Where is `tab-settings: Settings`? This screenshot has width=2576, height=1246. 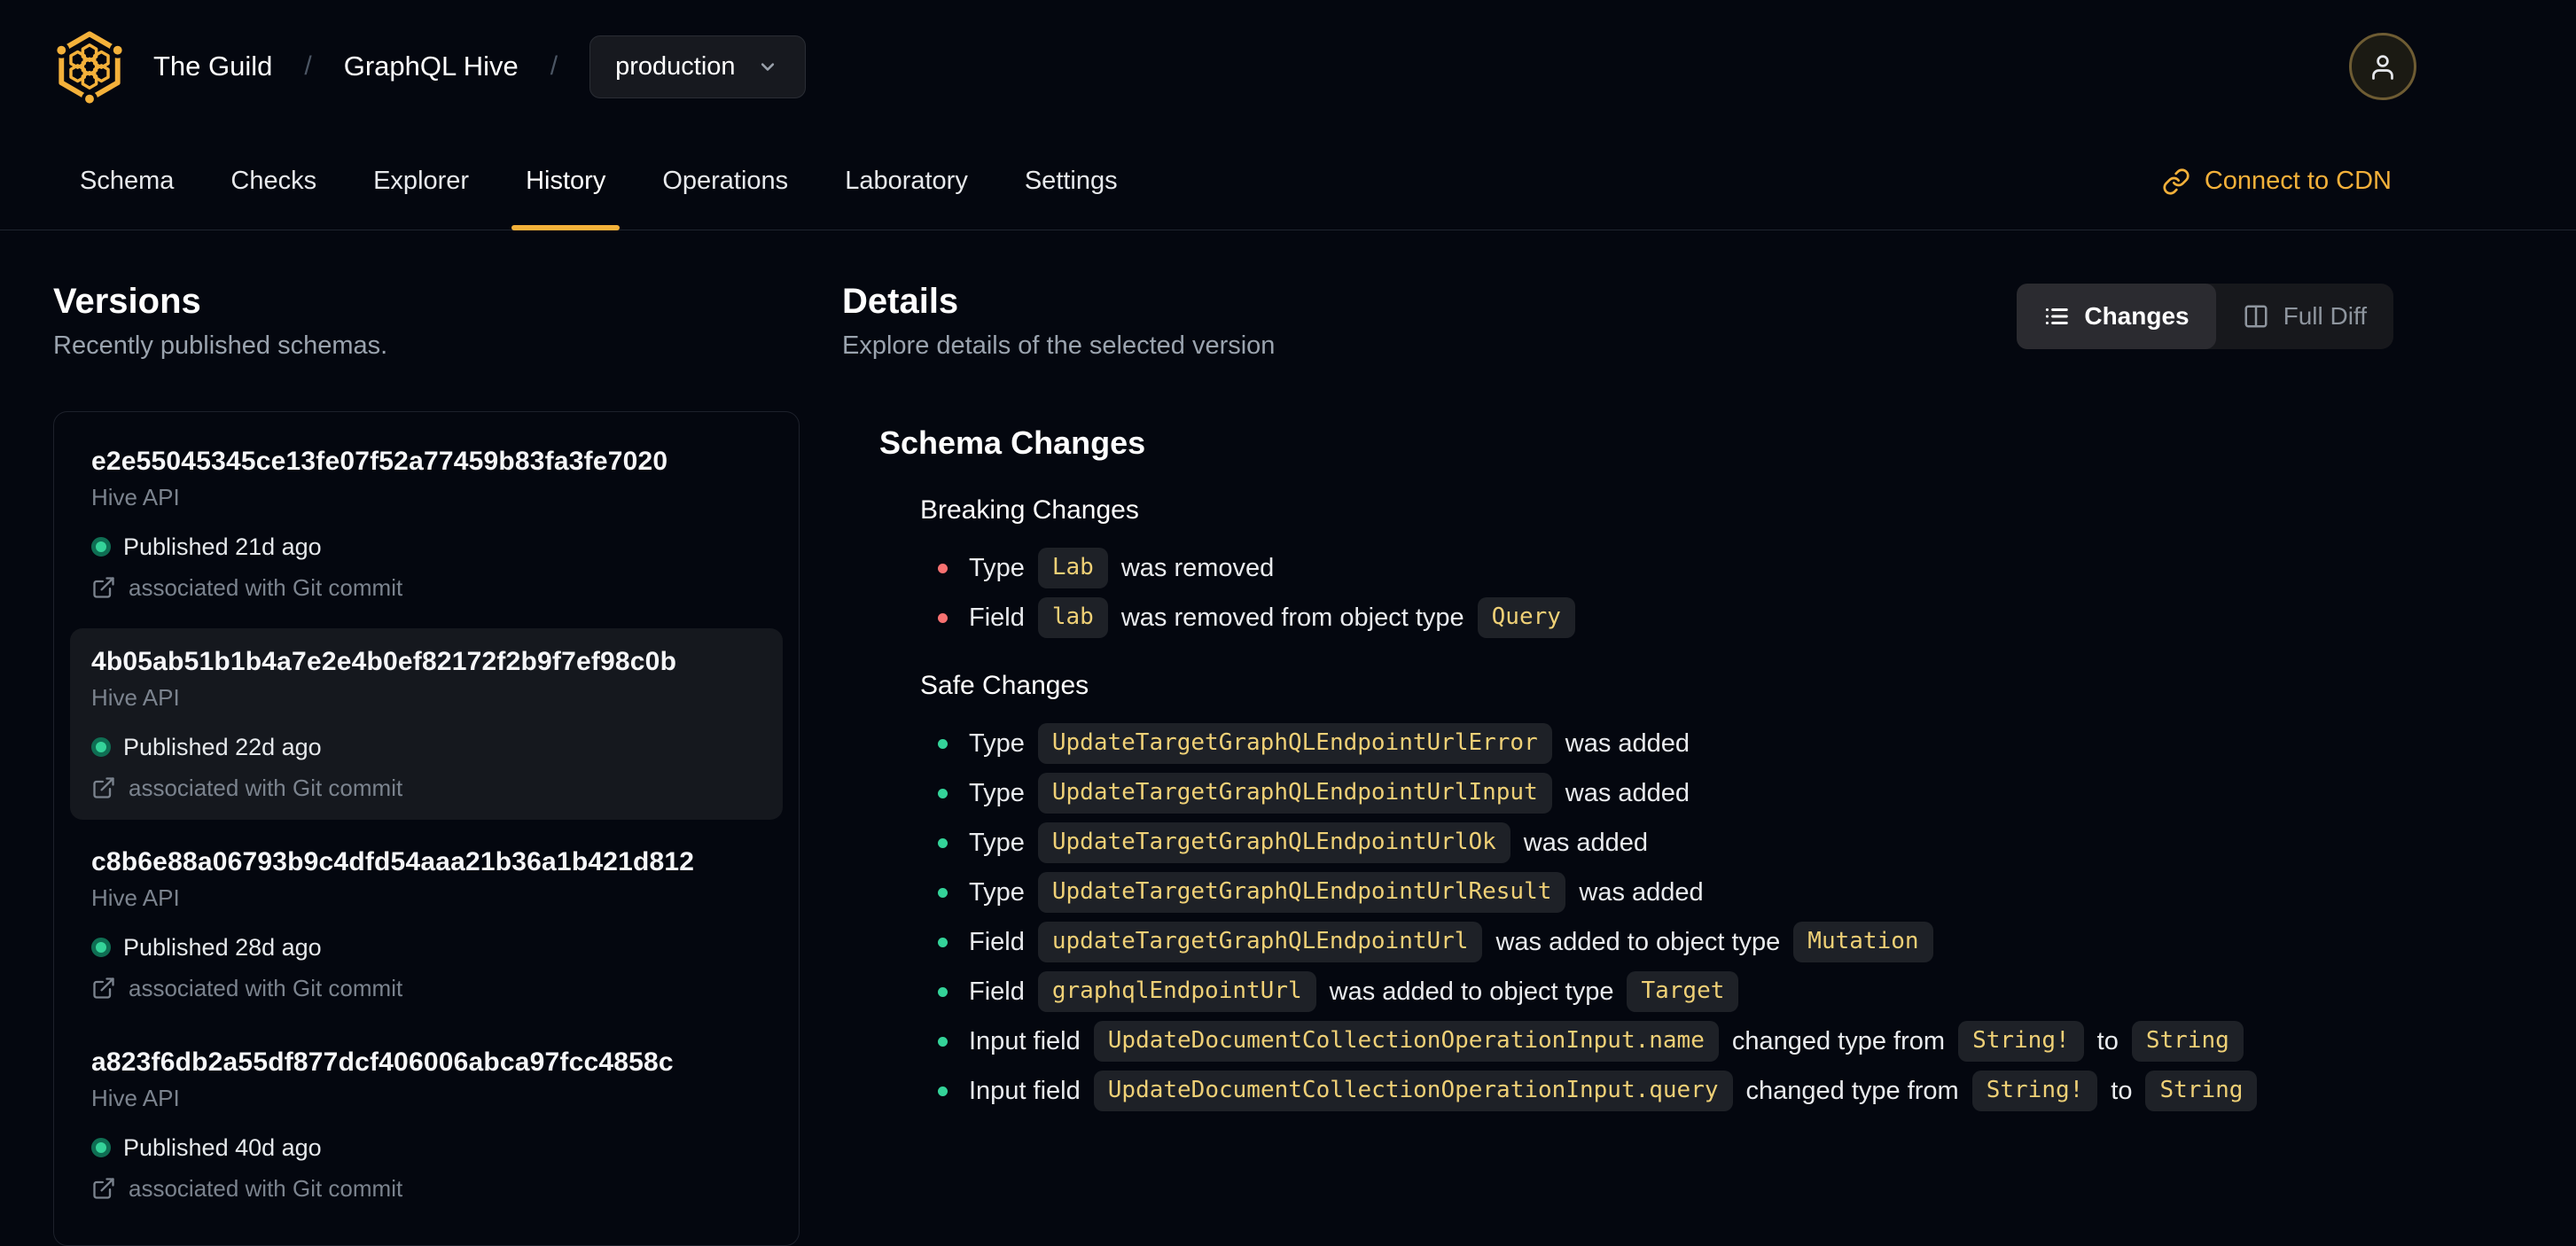
tab-settings: Settings is located at coordinates (1071, 181).